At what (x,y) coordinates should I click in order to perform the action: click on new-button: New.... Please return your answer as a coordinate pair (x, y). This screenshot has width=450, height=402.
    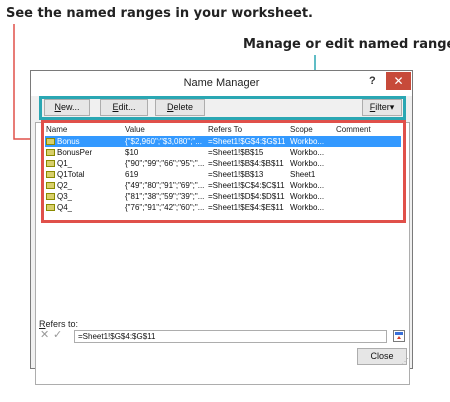
    Looking at the image, I should click on (67, 107).